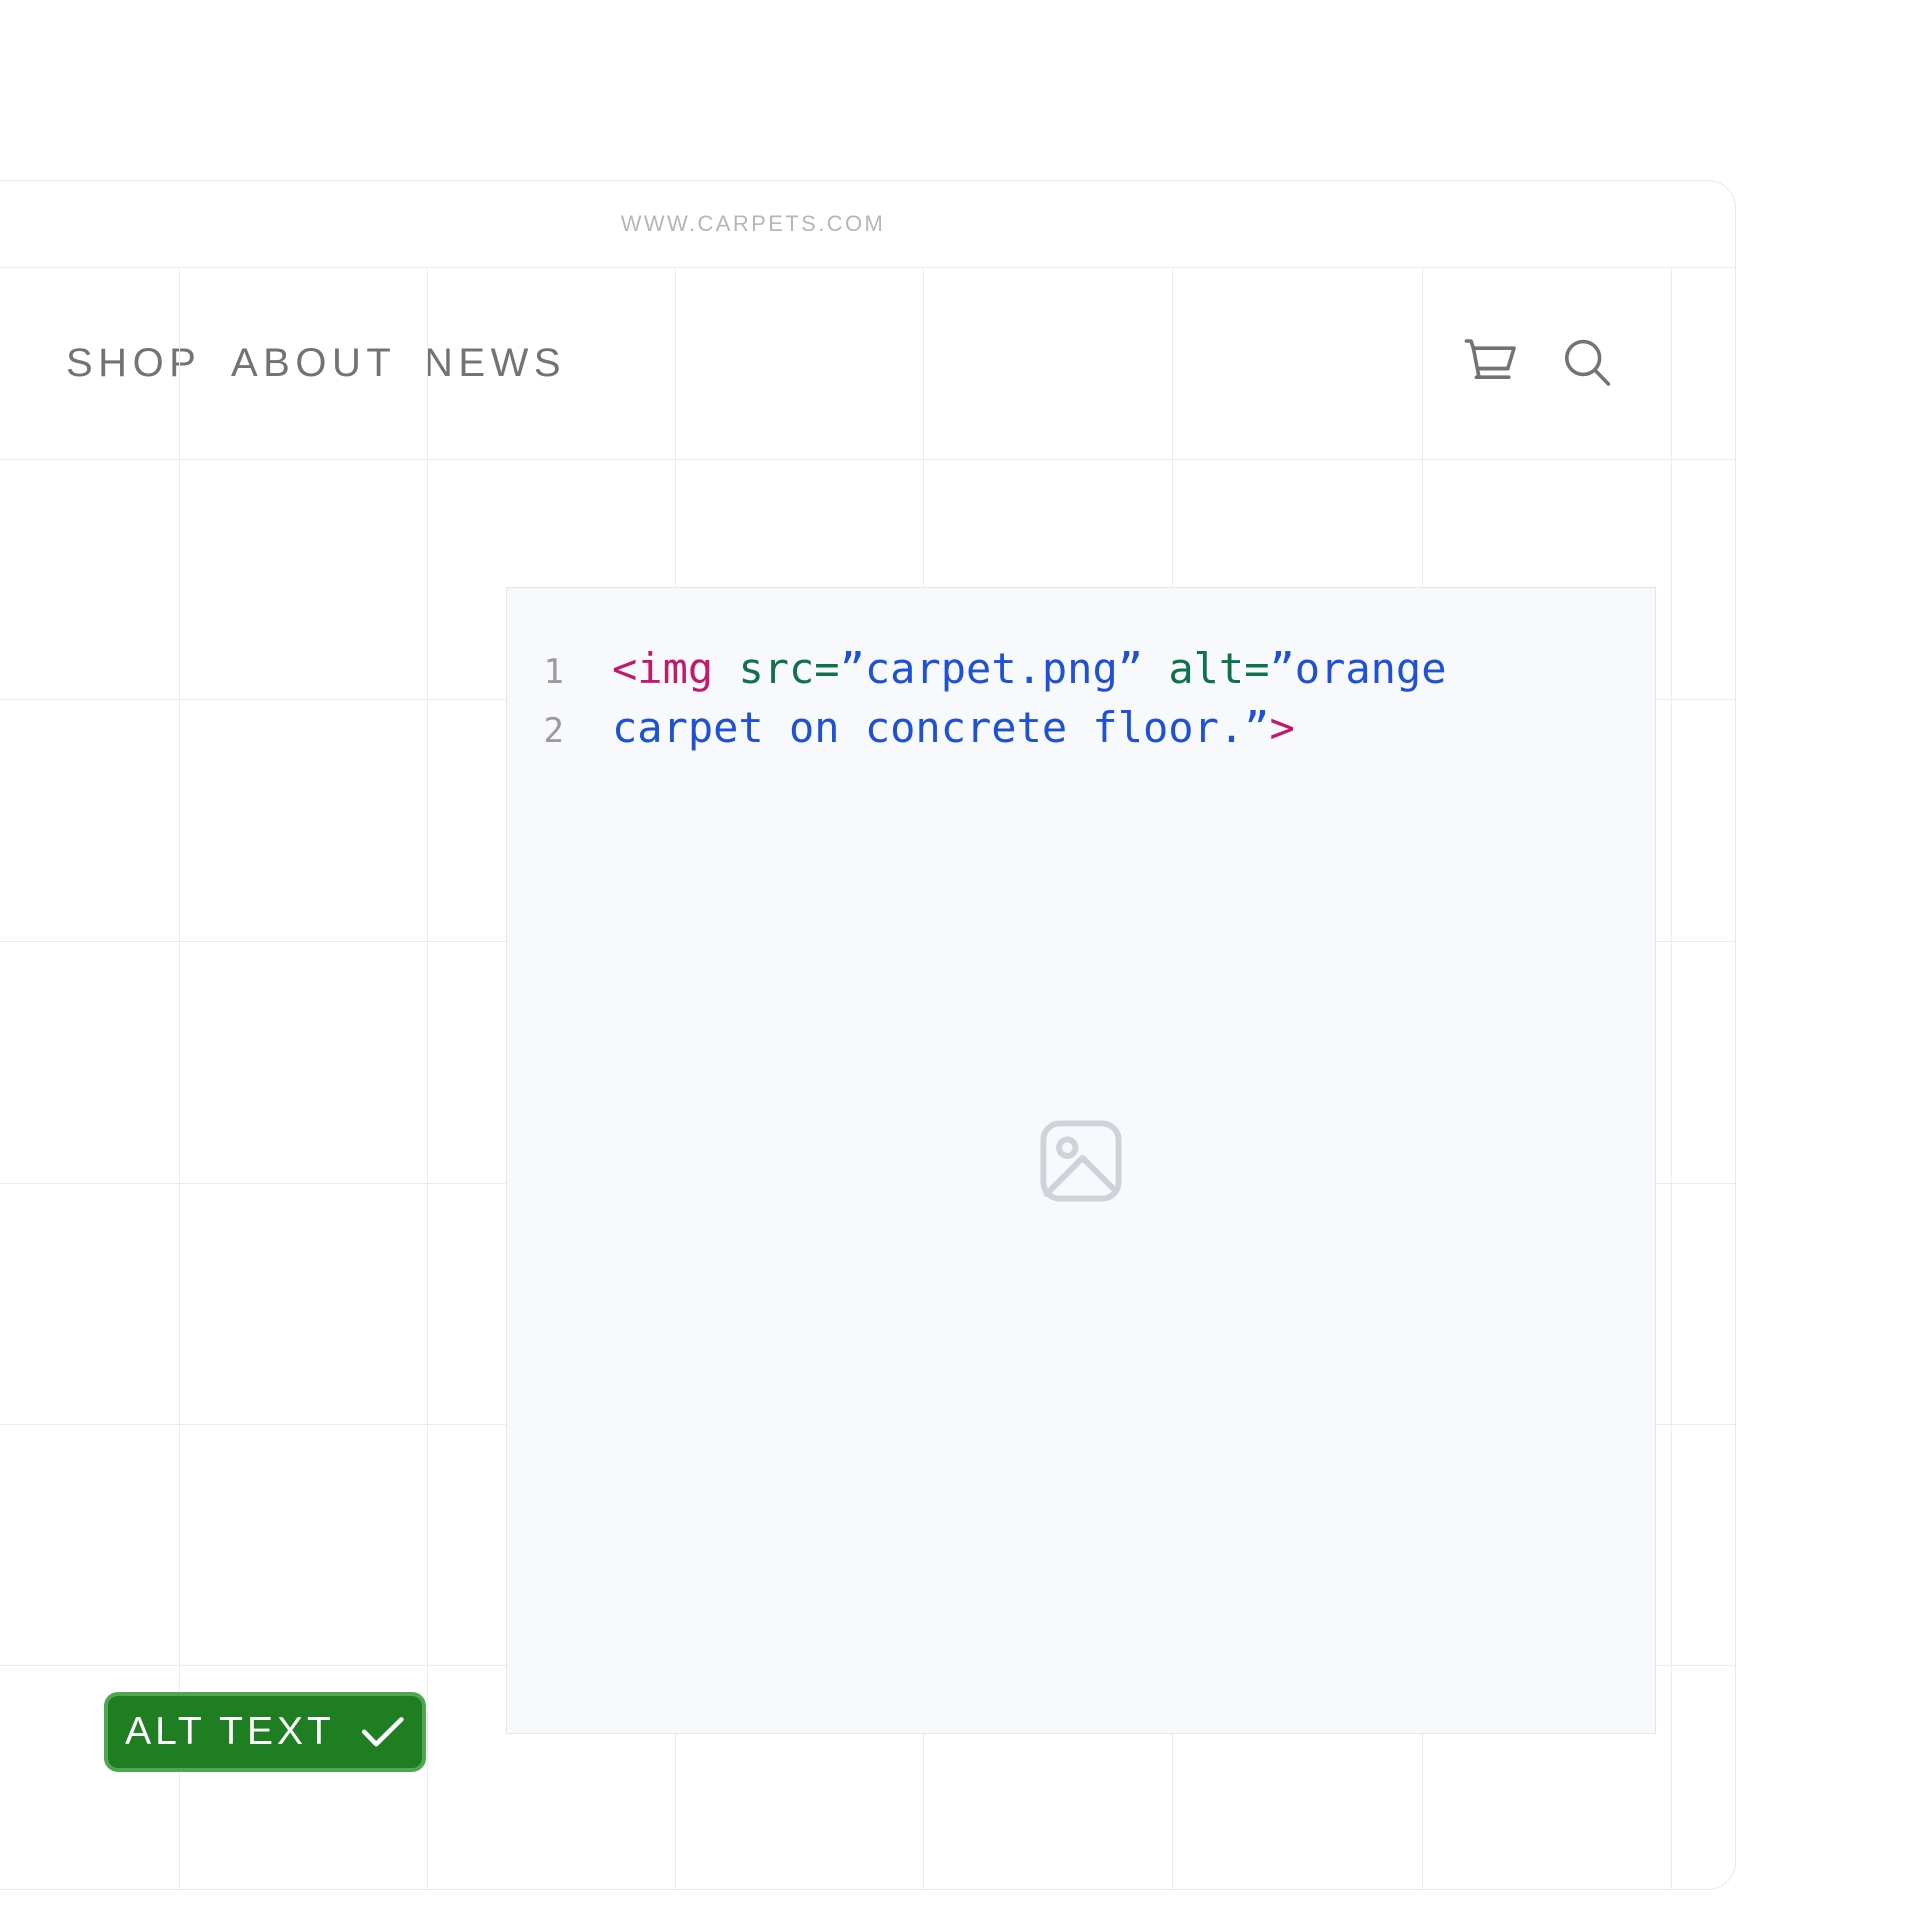  I want to click on code-token-string2: ”orange, so click(1358, 668).